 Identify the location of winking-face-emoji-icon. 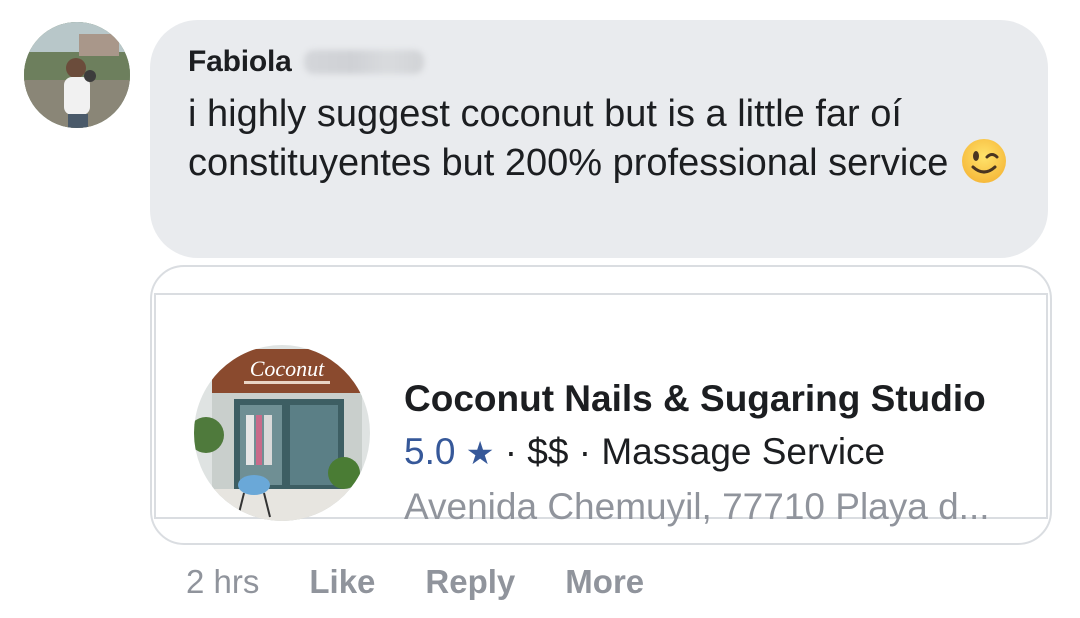
(984, 160).